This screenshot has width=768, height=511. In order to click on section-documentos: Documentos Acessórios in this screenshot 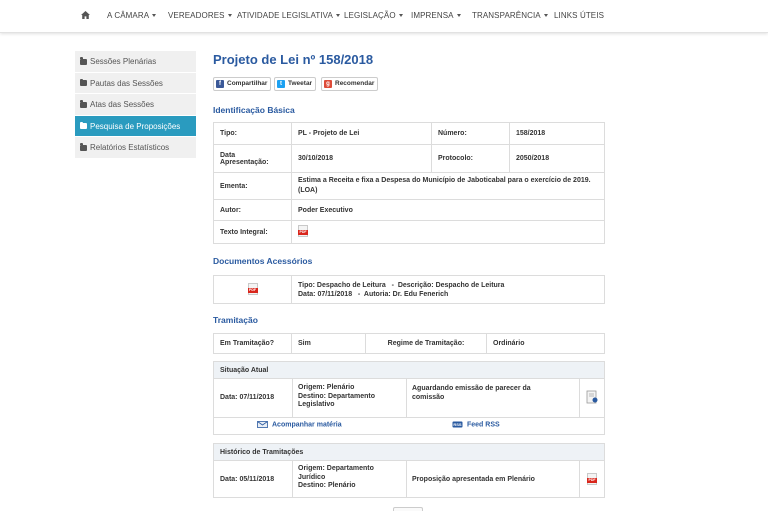, I will do `click(263, 261)`.